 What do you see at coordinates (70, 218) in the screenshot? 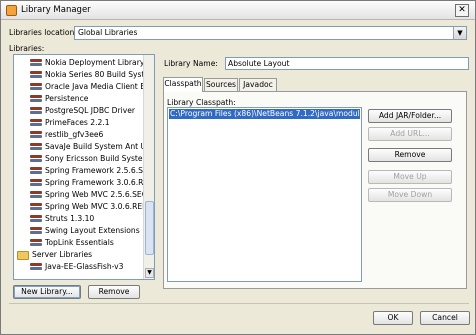
I see `tree-item-label: Struts 1.3.10` at bounding box center [70, 218].